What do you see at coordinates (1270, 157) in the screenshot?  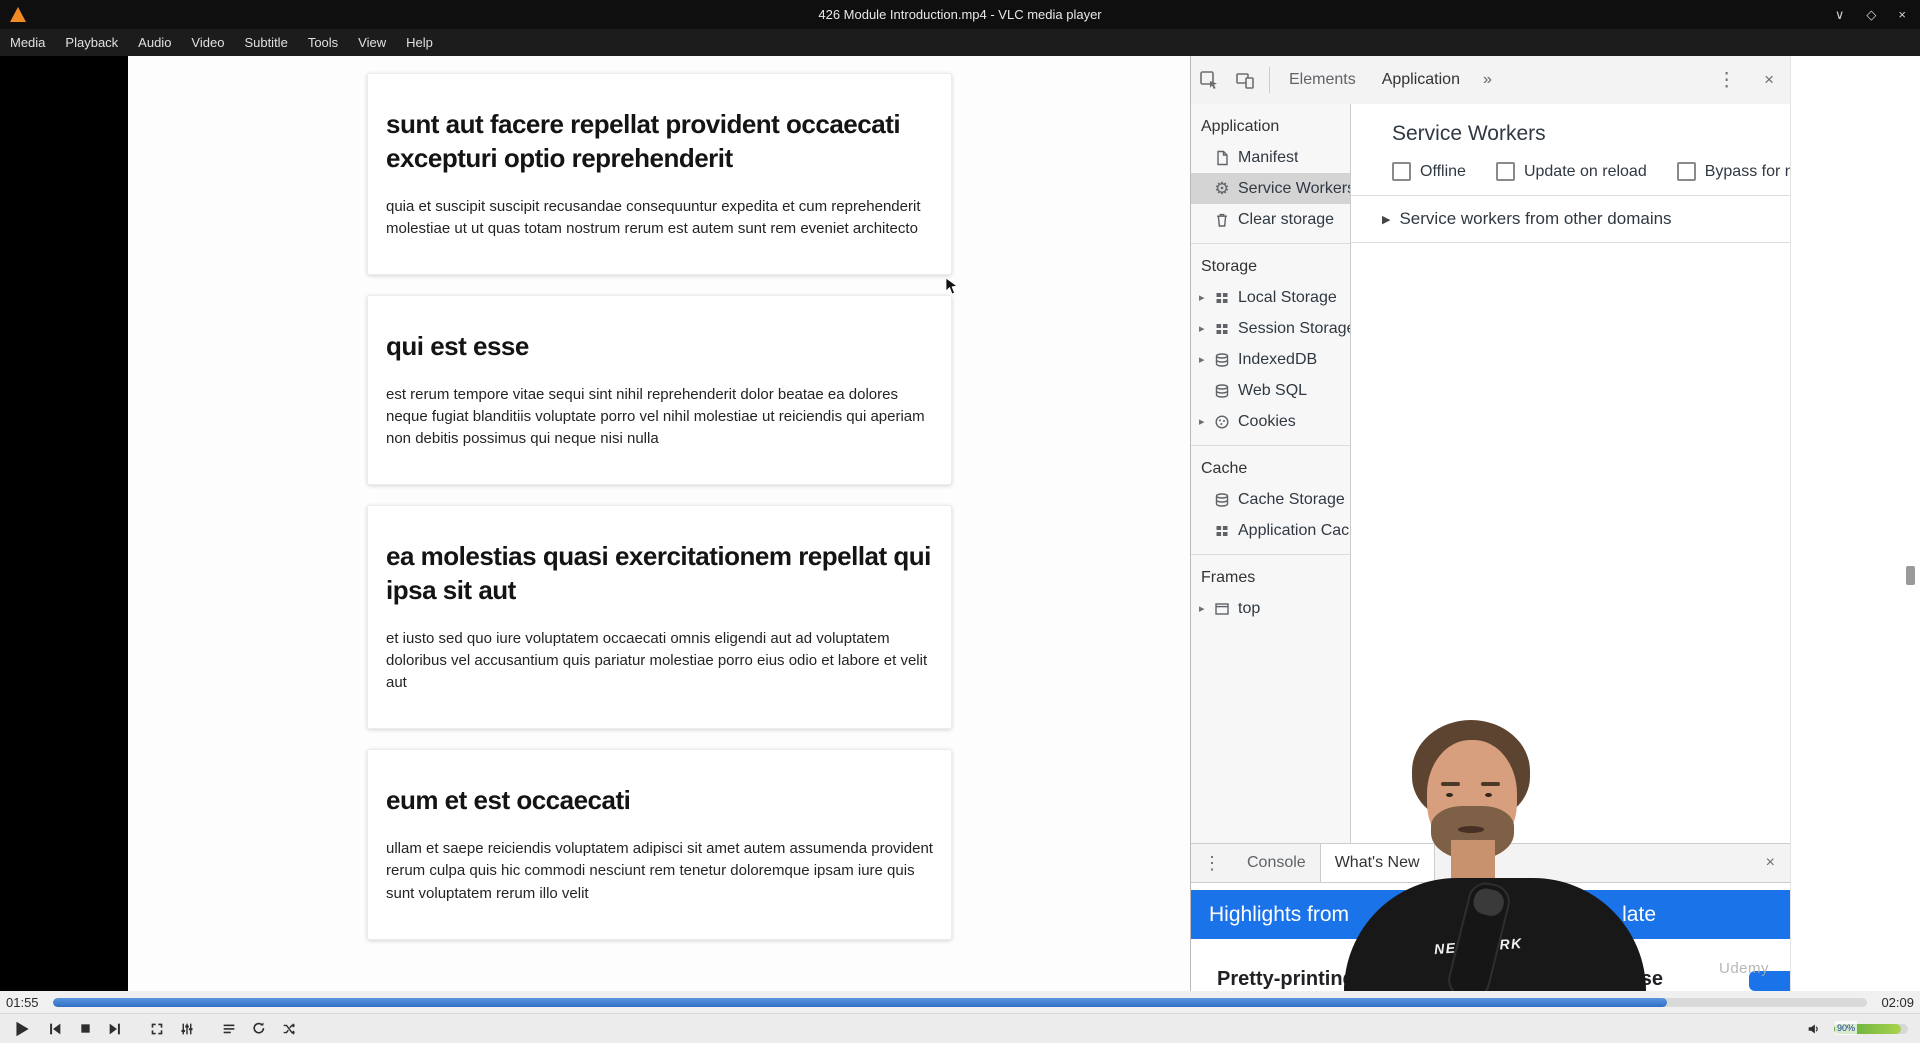 I see `sidebar-item-manifest: Manifest` at bounding box center [1270, 157].